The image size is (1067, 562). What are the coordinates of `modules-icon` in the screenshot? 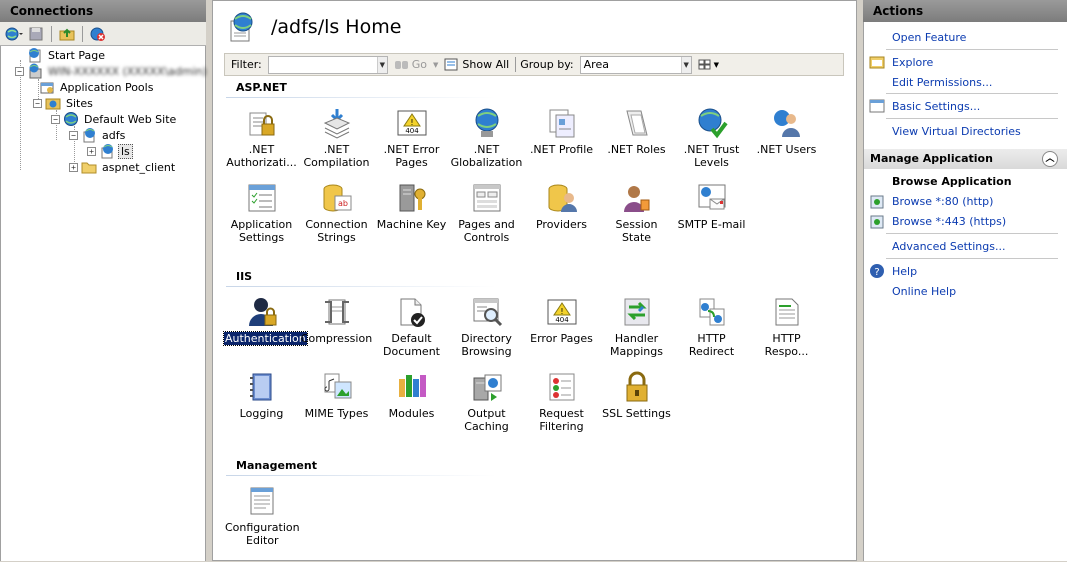 It's located at (412, 387).